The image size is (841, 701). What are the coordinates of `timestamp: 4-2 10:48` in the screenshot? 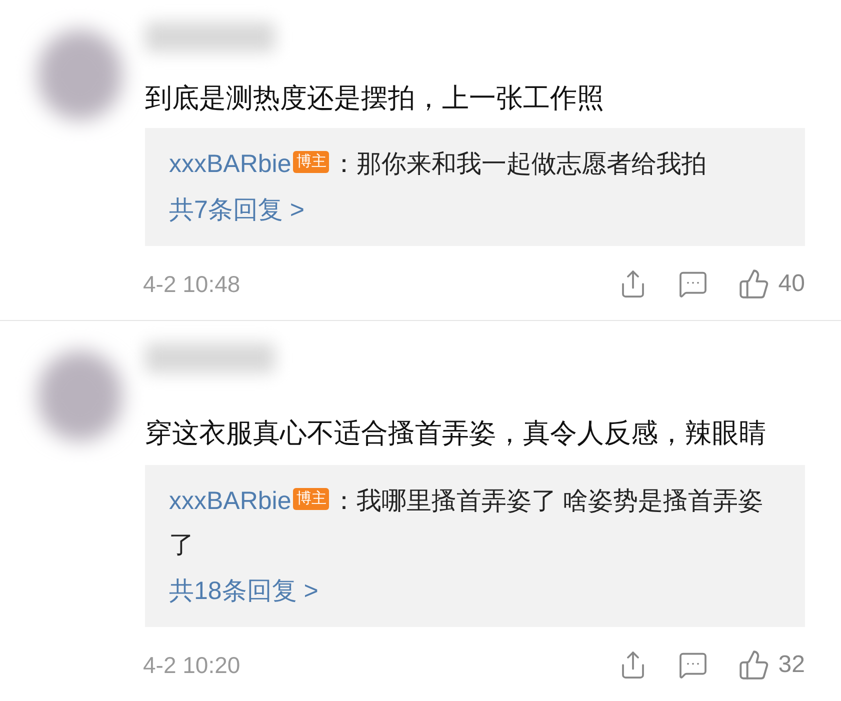 It's located at (191, 284).